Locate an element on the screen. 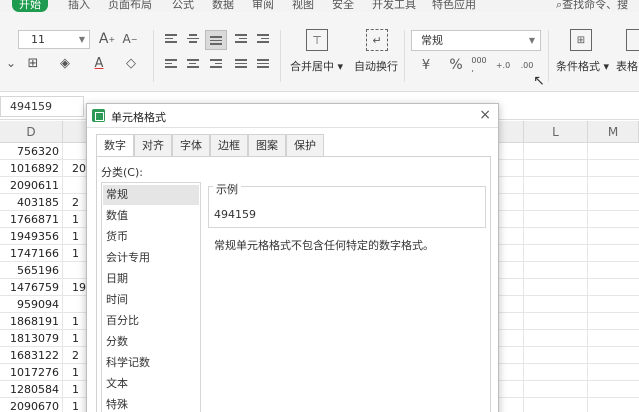 This screenshot has height=412, width=639. menu-tab-formulas: 公式 is located at coordinates (183, 6).